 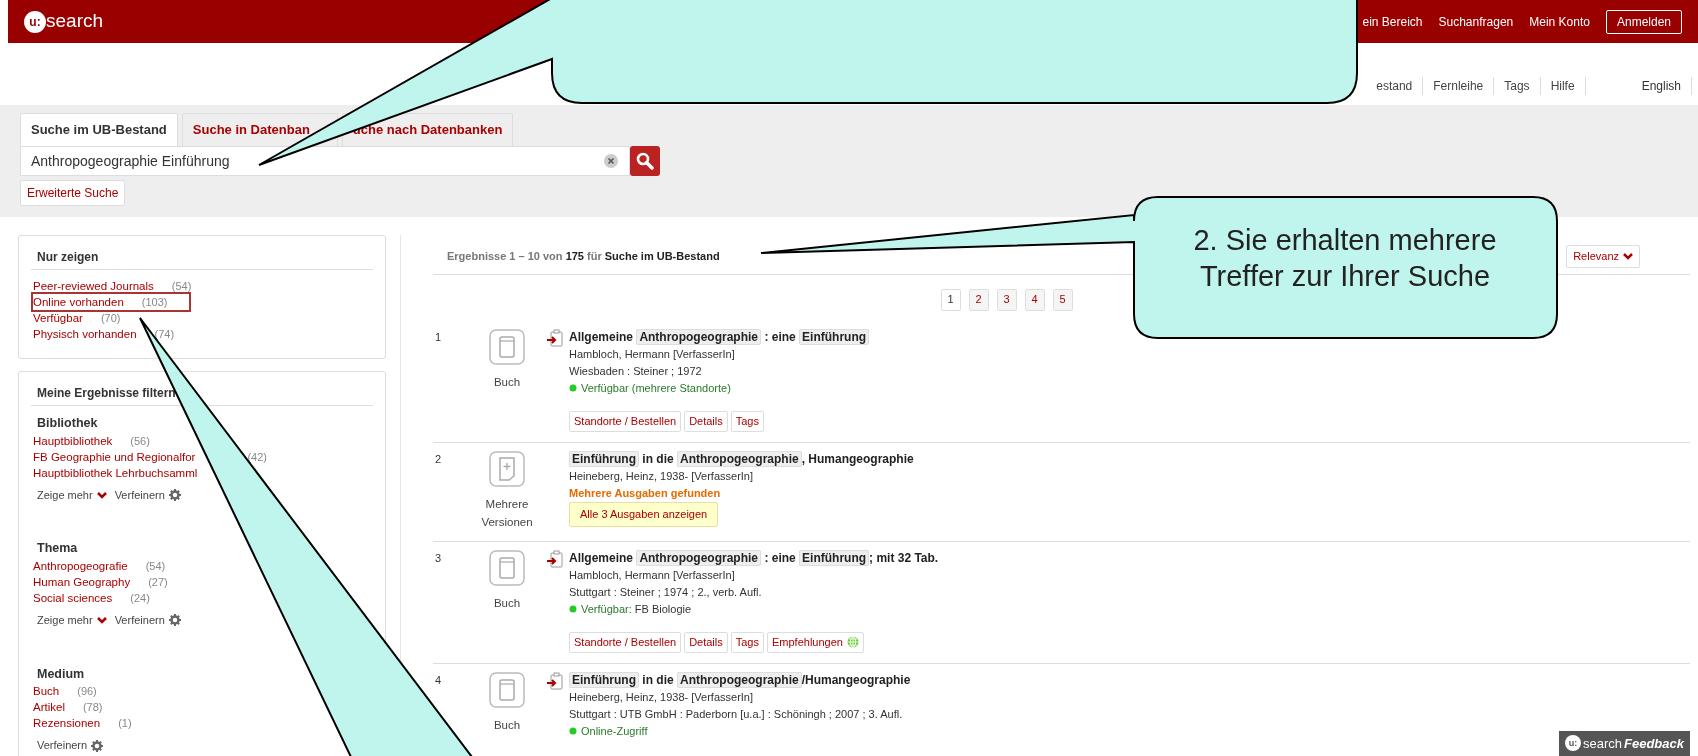 I want to click on nav-link: Mein Konto, so click(x=1559, y=21).